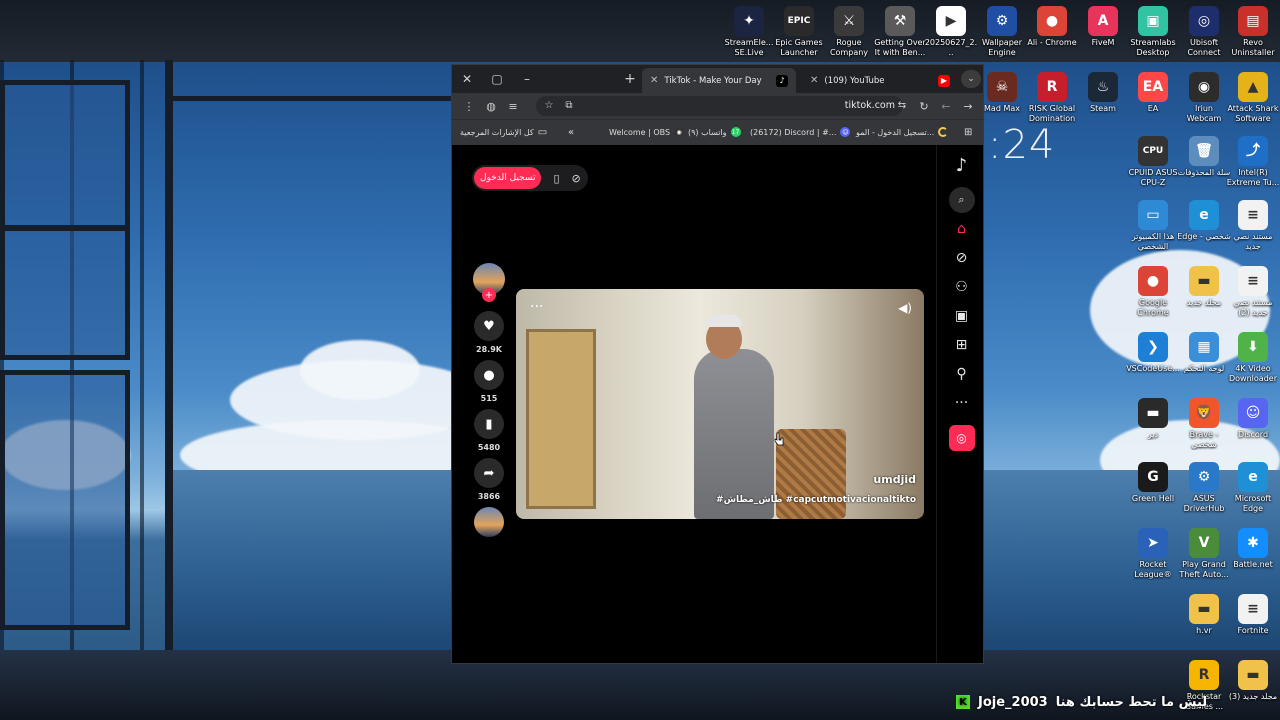 Image resolution: width=1280 pixels, height=720 pixels. What do you see at coordinates (902, 105) in the screenshot?
I see `site-settings-icon: ⇆` at bounding box center [902, 105].